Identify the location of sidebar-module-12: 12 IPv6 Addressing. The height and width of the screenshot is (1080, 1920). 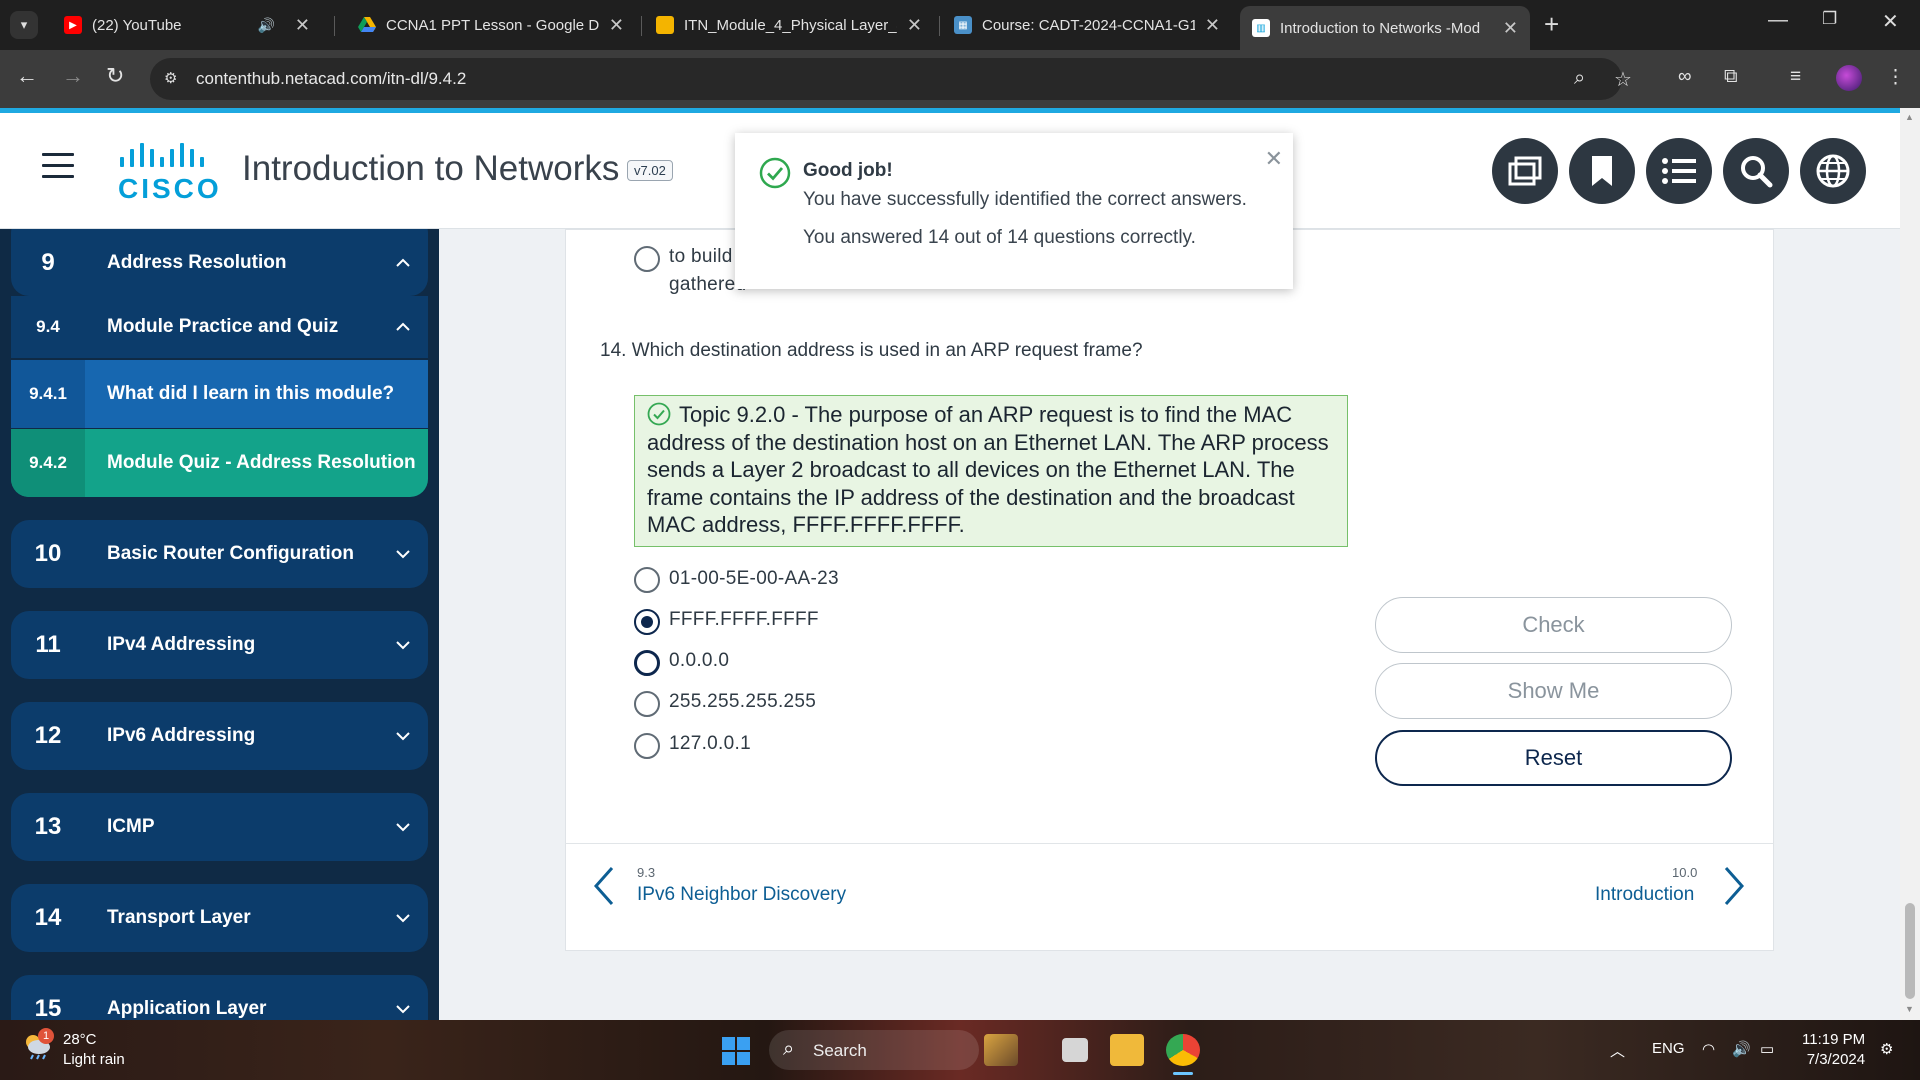
(219, 736).